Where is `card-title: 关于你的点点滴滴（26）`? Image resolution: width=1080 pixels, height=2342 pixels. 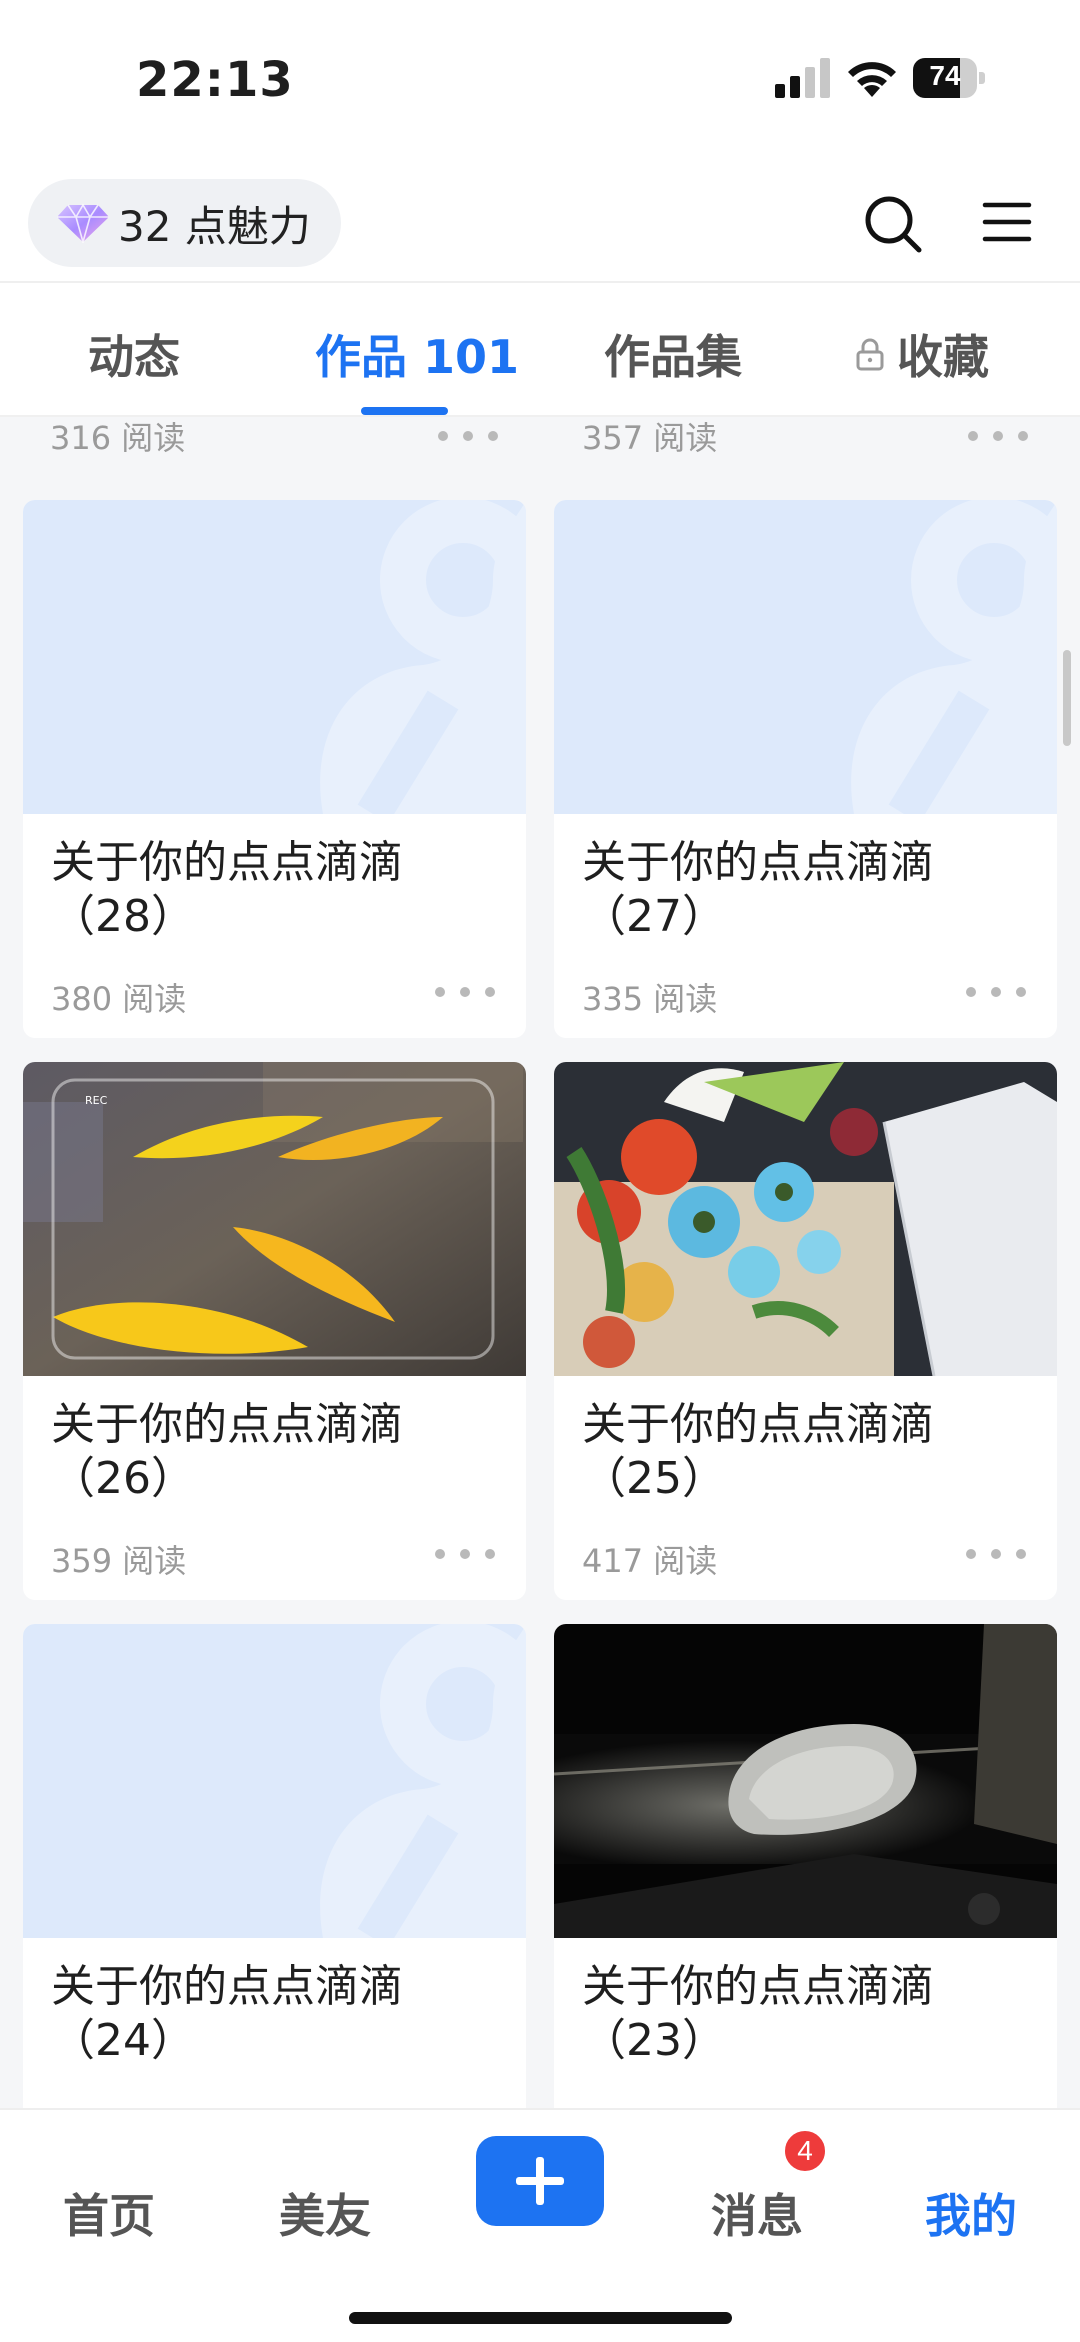 card-title: 关于你的点点滴滴（26） is located at coordinates (227, 1451).